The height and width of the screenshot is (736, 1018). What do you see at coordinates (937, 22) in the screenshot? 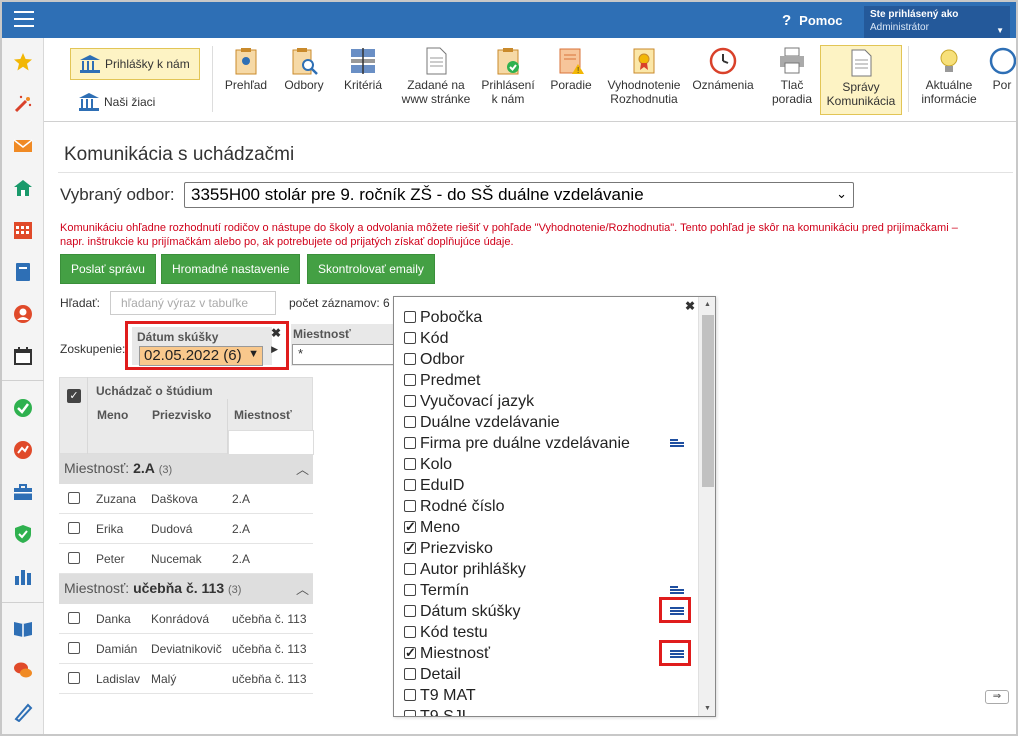
I see `user-menu: Ste prihlásený ako Administrátor ▼` at bounding box center [937, 22].